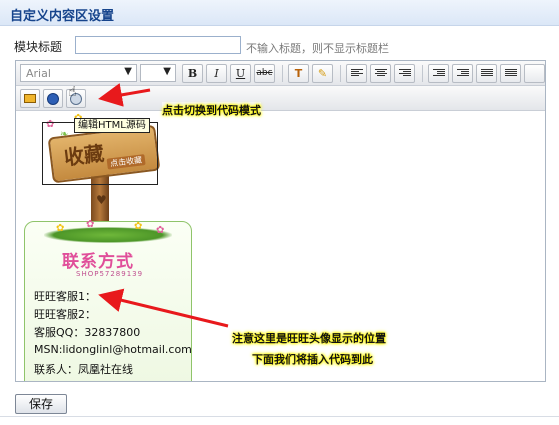 The height and width of the screenshot is (425, 559). Describe the element at coordinates (65, 296) in the screenshot. I see `contact-line-wangwang-1: 旺旺客服1：` at that location.